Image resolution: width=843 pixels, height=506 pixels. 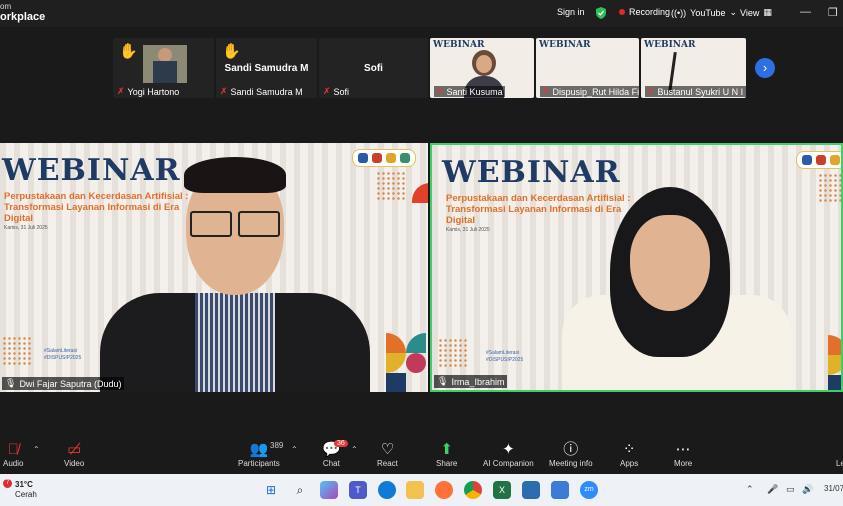 I want to click on participant-thumbnail: ✋ ✗ Yogi Hartono, so click(x=163, y=68).